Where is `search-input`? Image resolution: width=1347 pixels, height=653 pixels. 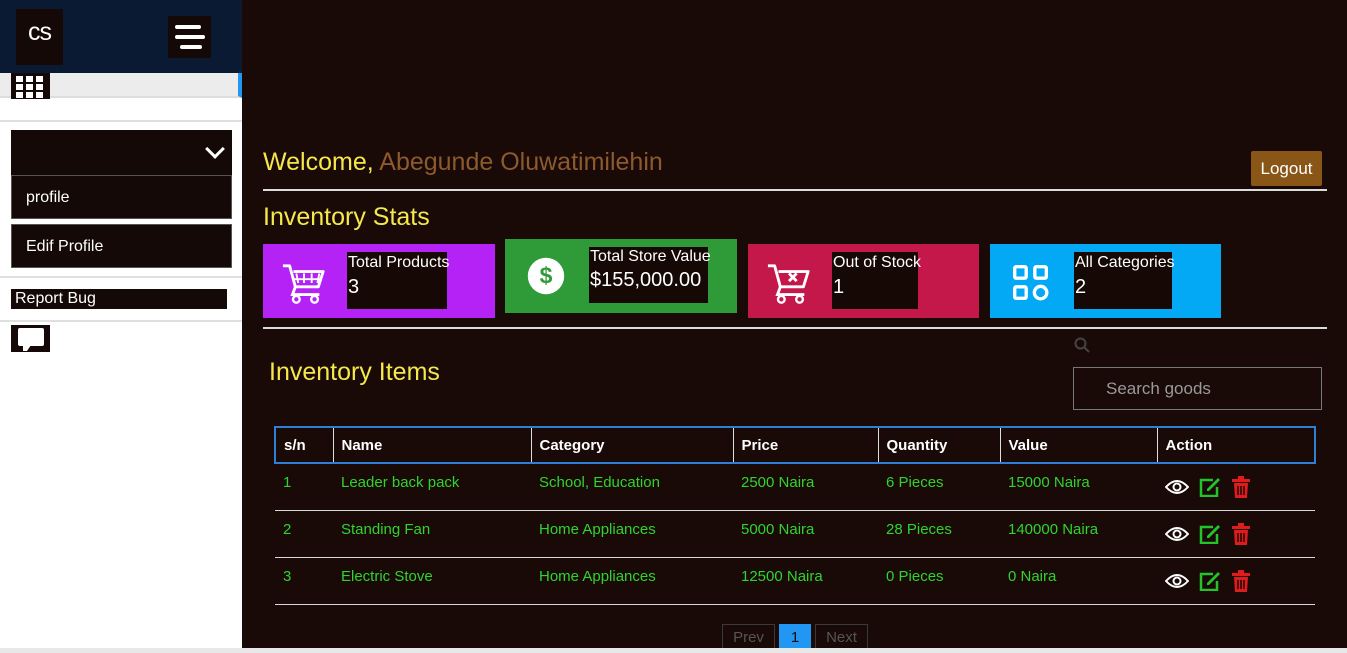 search-input is located at coordinates (1197, 388).